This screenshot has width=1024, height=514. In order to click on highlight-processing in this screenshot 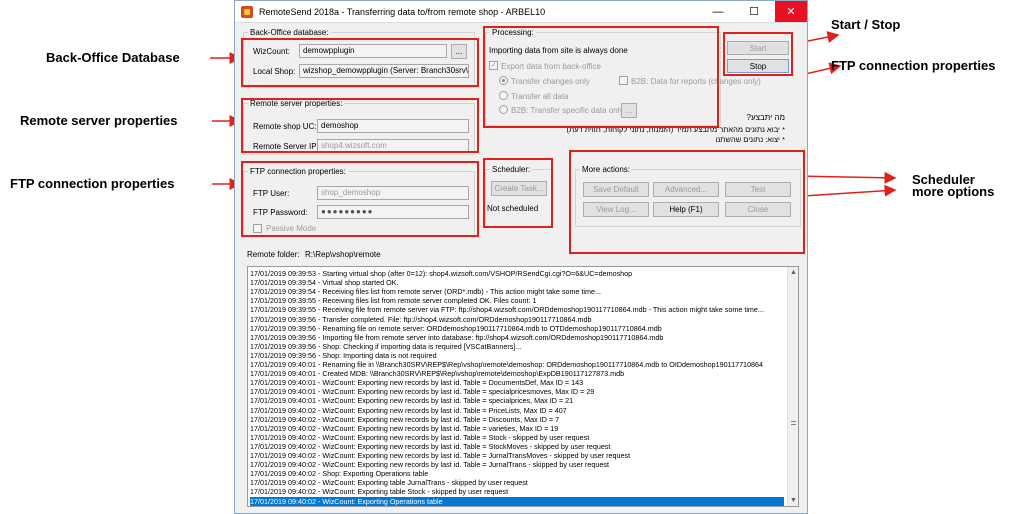, I will do `click(601, 77)`.